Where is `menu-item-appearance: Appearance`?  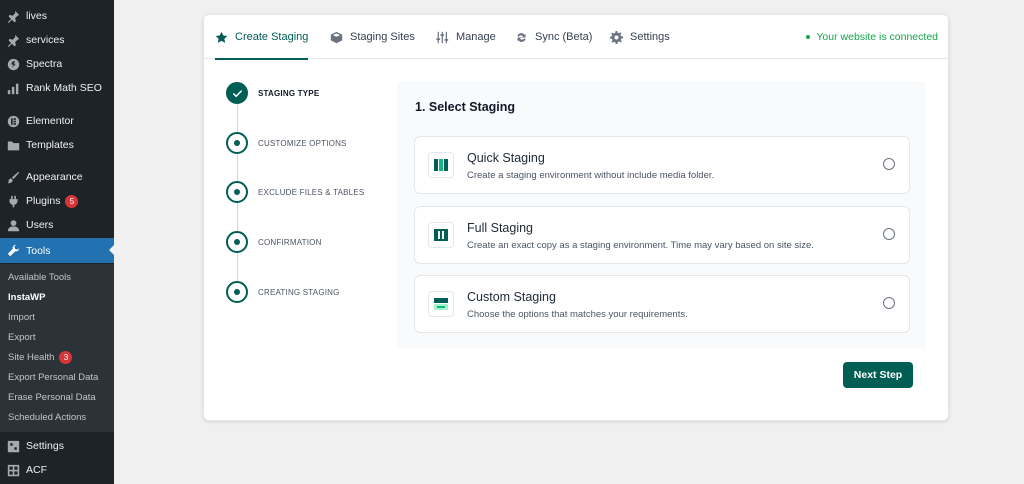 menu-item-appearance: Appearance is located at coordinates (57, 177).